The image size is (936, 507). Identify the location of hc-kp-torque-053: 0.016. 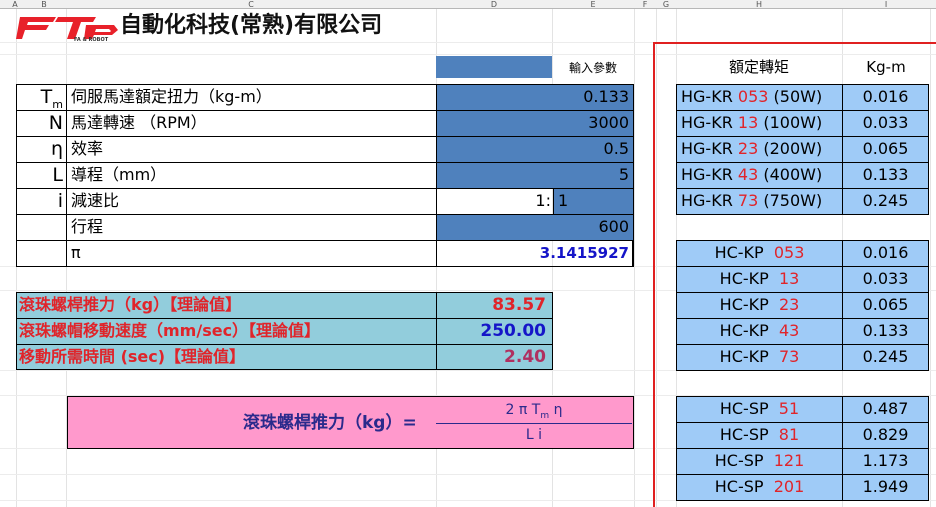
(885, 253).